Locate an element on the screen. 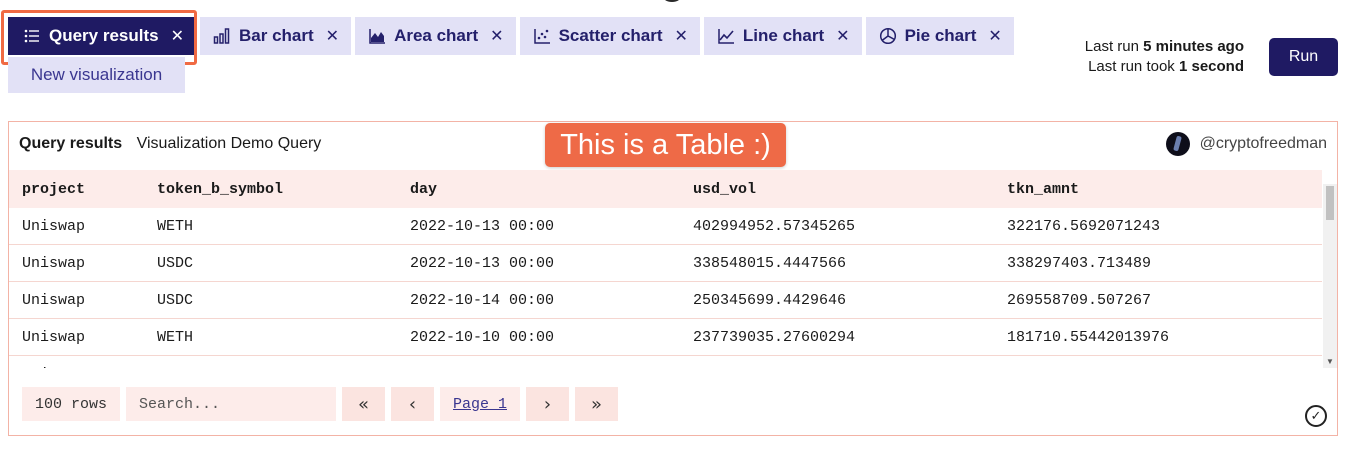 The image size is (1350, 450). panel-header: Query results Visualization Demo Query is located at coordinates (170, 144).